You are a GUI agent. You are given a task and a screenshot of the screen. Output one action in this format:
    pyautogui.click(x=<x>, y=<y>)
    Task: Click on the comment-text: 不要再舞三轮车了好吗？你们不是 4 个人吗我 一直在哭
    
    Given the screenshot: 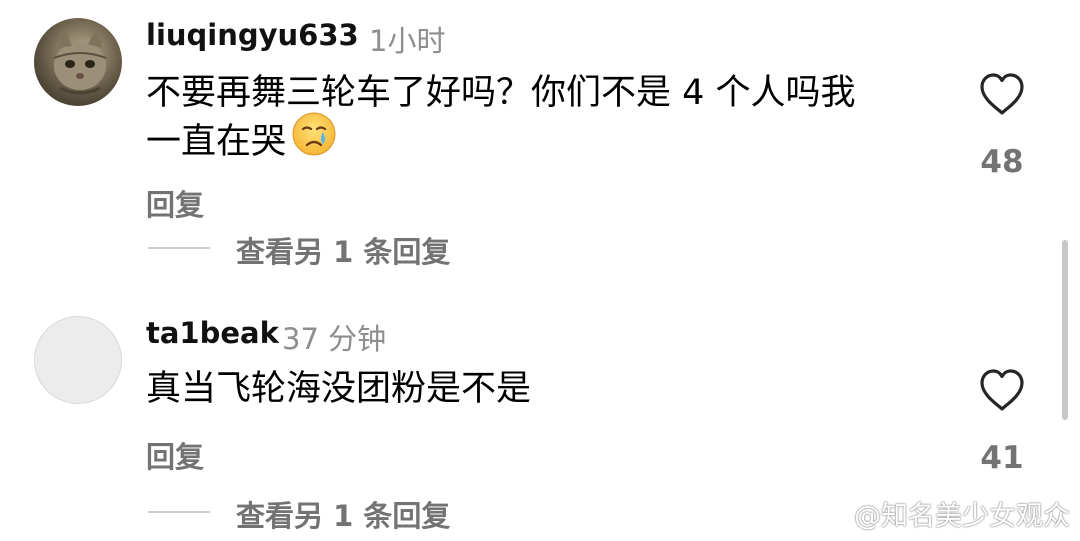 What is the action you would take?
    pyautogui.click(x=546, y=120)
    